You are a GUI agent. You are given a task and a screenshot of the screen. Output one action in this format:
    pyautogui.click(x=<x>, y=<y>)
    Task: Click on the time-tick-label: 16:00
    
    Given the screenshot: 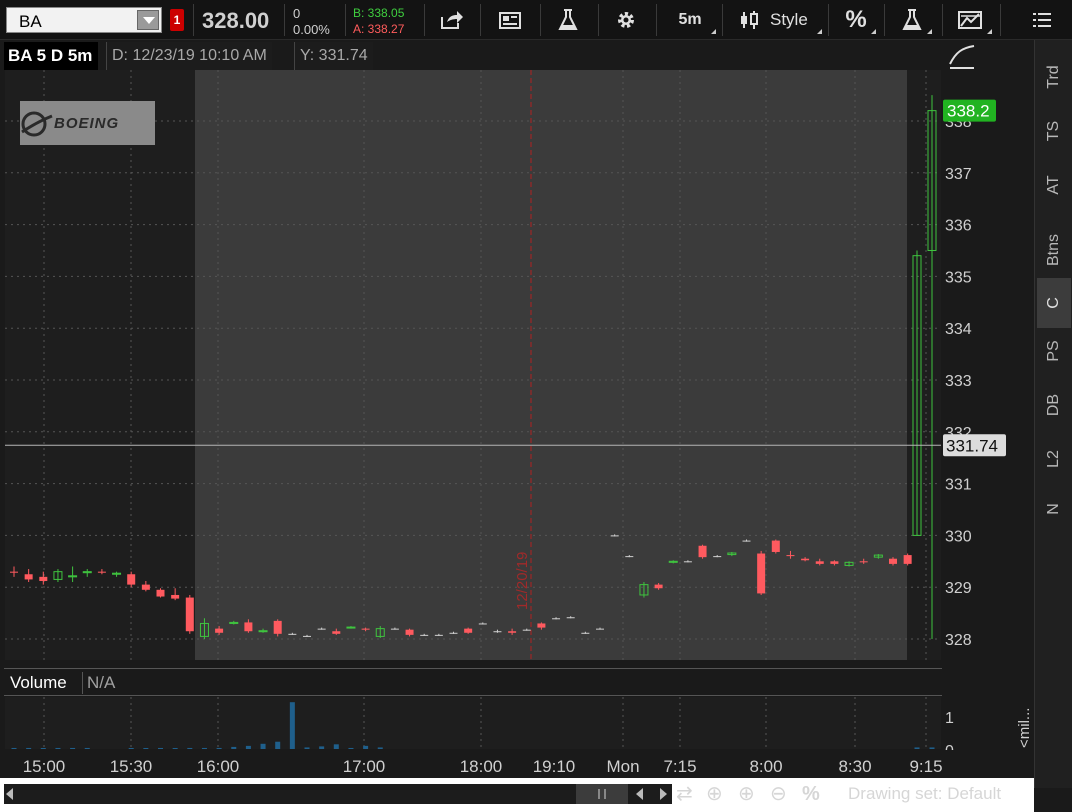 What is the action you would take?
    pyautogui.click(x=218, y=766)
    